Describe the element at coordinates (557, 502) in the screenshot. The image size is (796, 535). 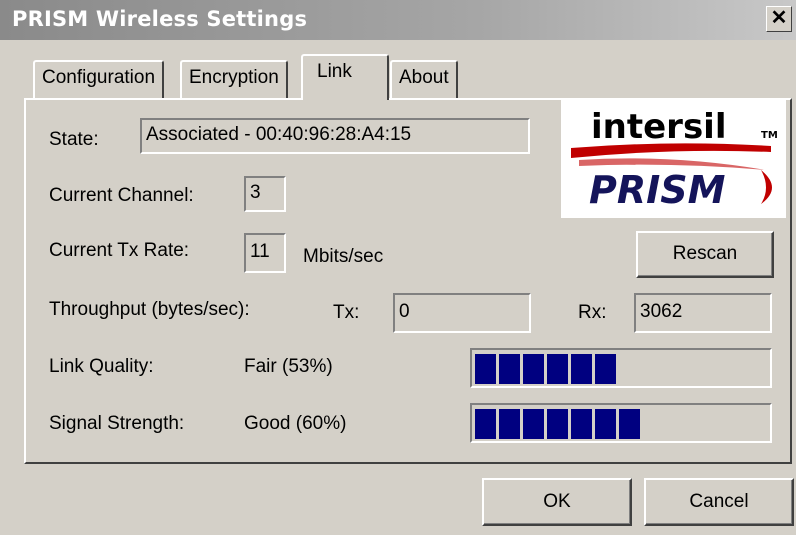
I see `ok-button: OK` at that location.